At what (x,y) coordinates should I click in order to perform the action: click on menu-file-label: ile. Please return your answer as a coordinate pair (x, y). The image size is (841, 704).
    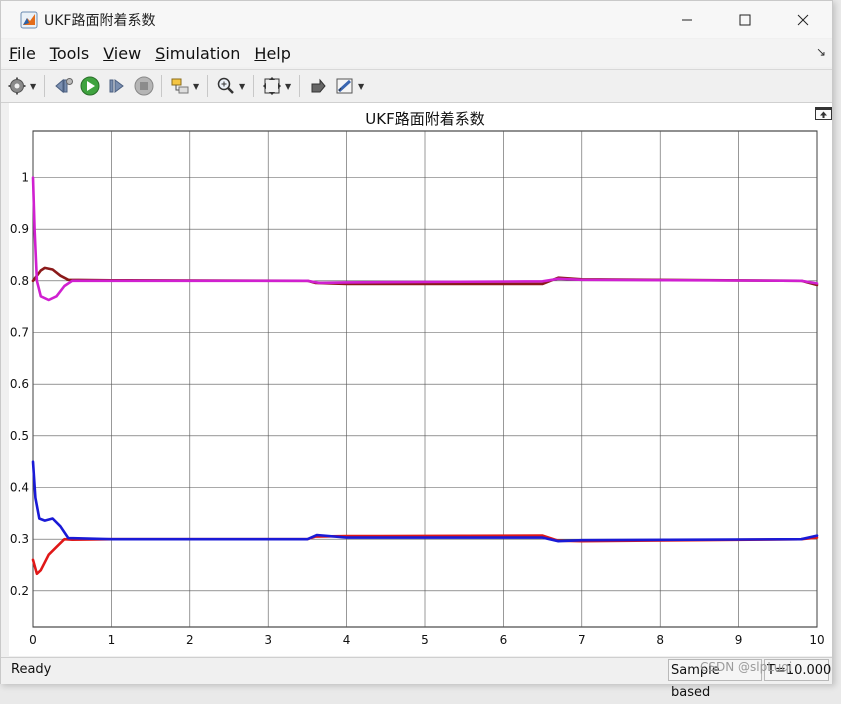
    Looking at the image, I should click on (26, 53).